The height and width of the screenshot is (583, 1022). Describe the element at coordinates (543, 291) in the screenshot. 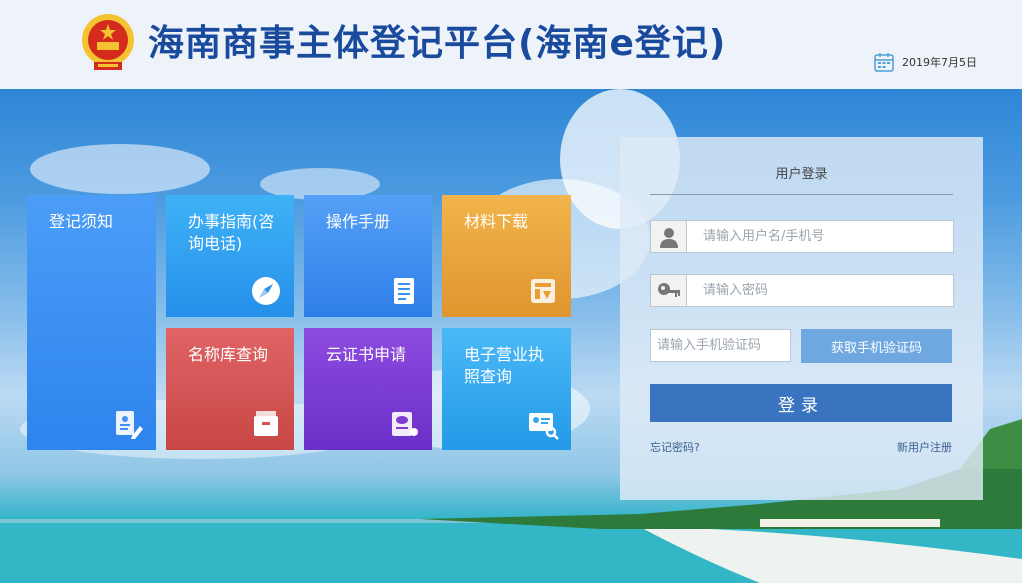

I see `download-box-icon` at that location.